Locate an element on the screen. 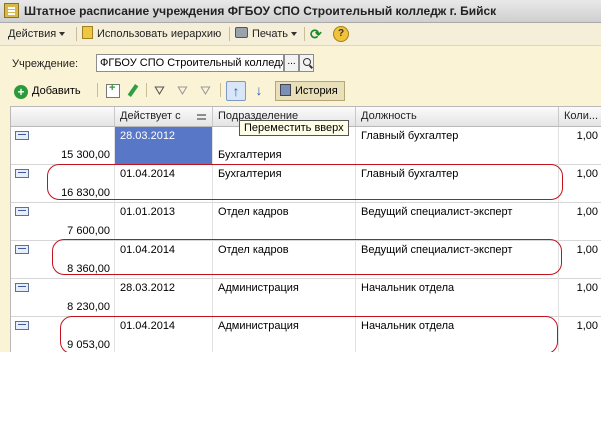 The height and width of the screenshot is (432, 601). add-button: + Добавить is located at coordinates (47, 91).